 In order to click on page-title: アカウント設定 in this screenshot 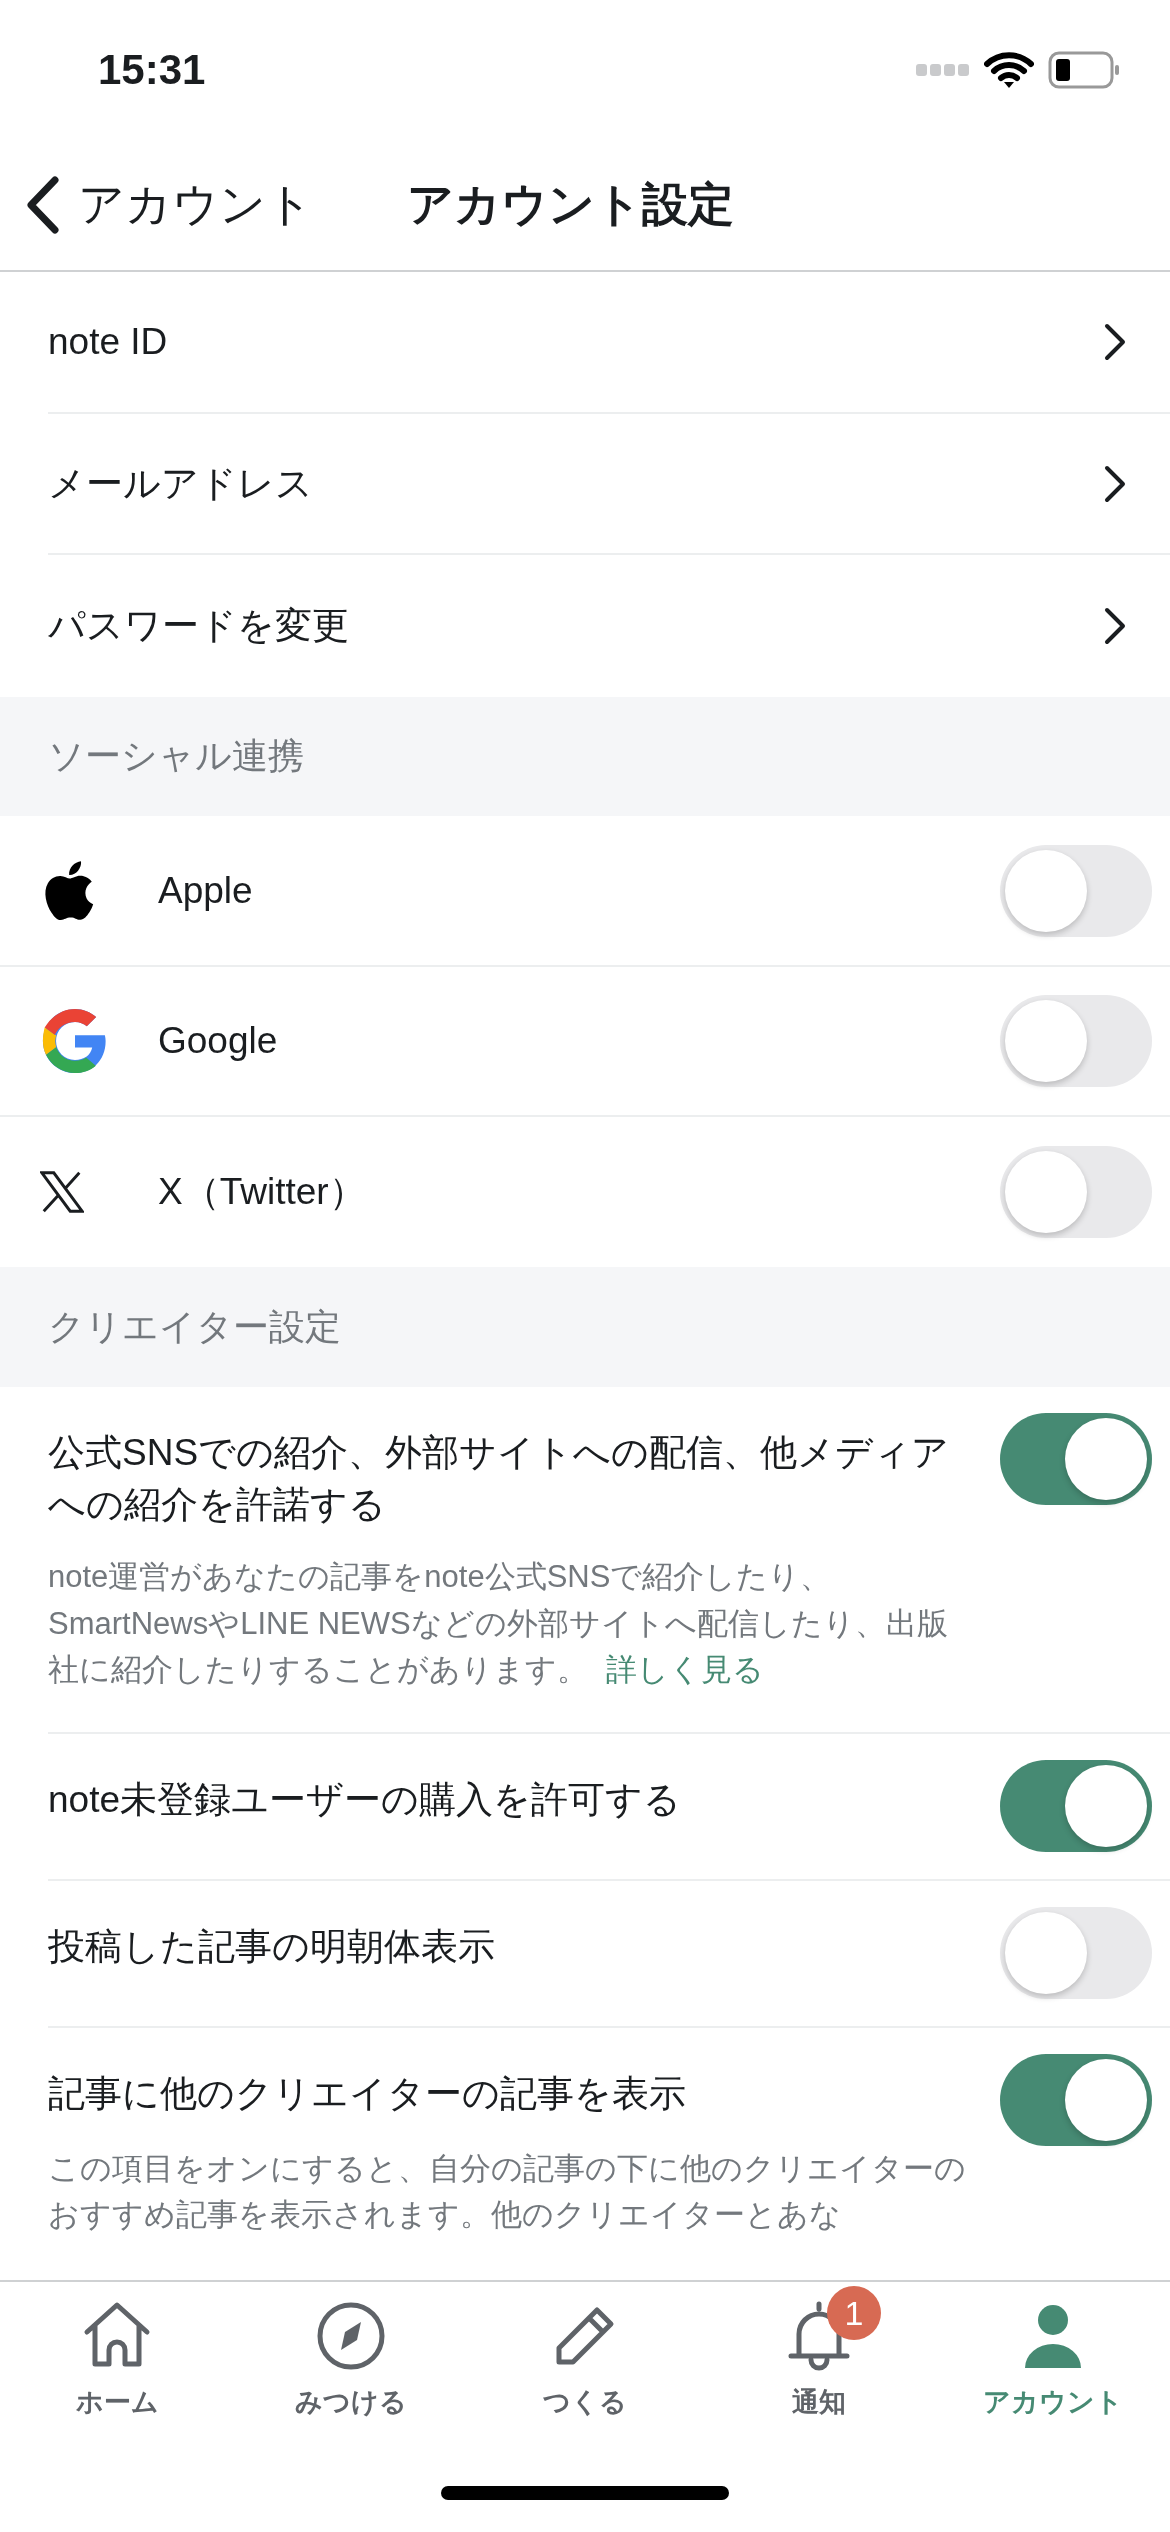, I will do `click(570, 204)`.